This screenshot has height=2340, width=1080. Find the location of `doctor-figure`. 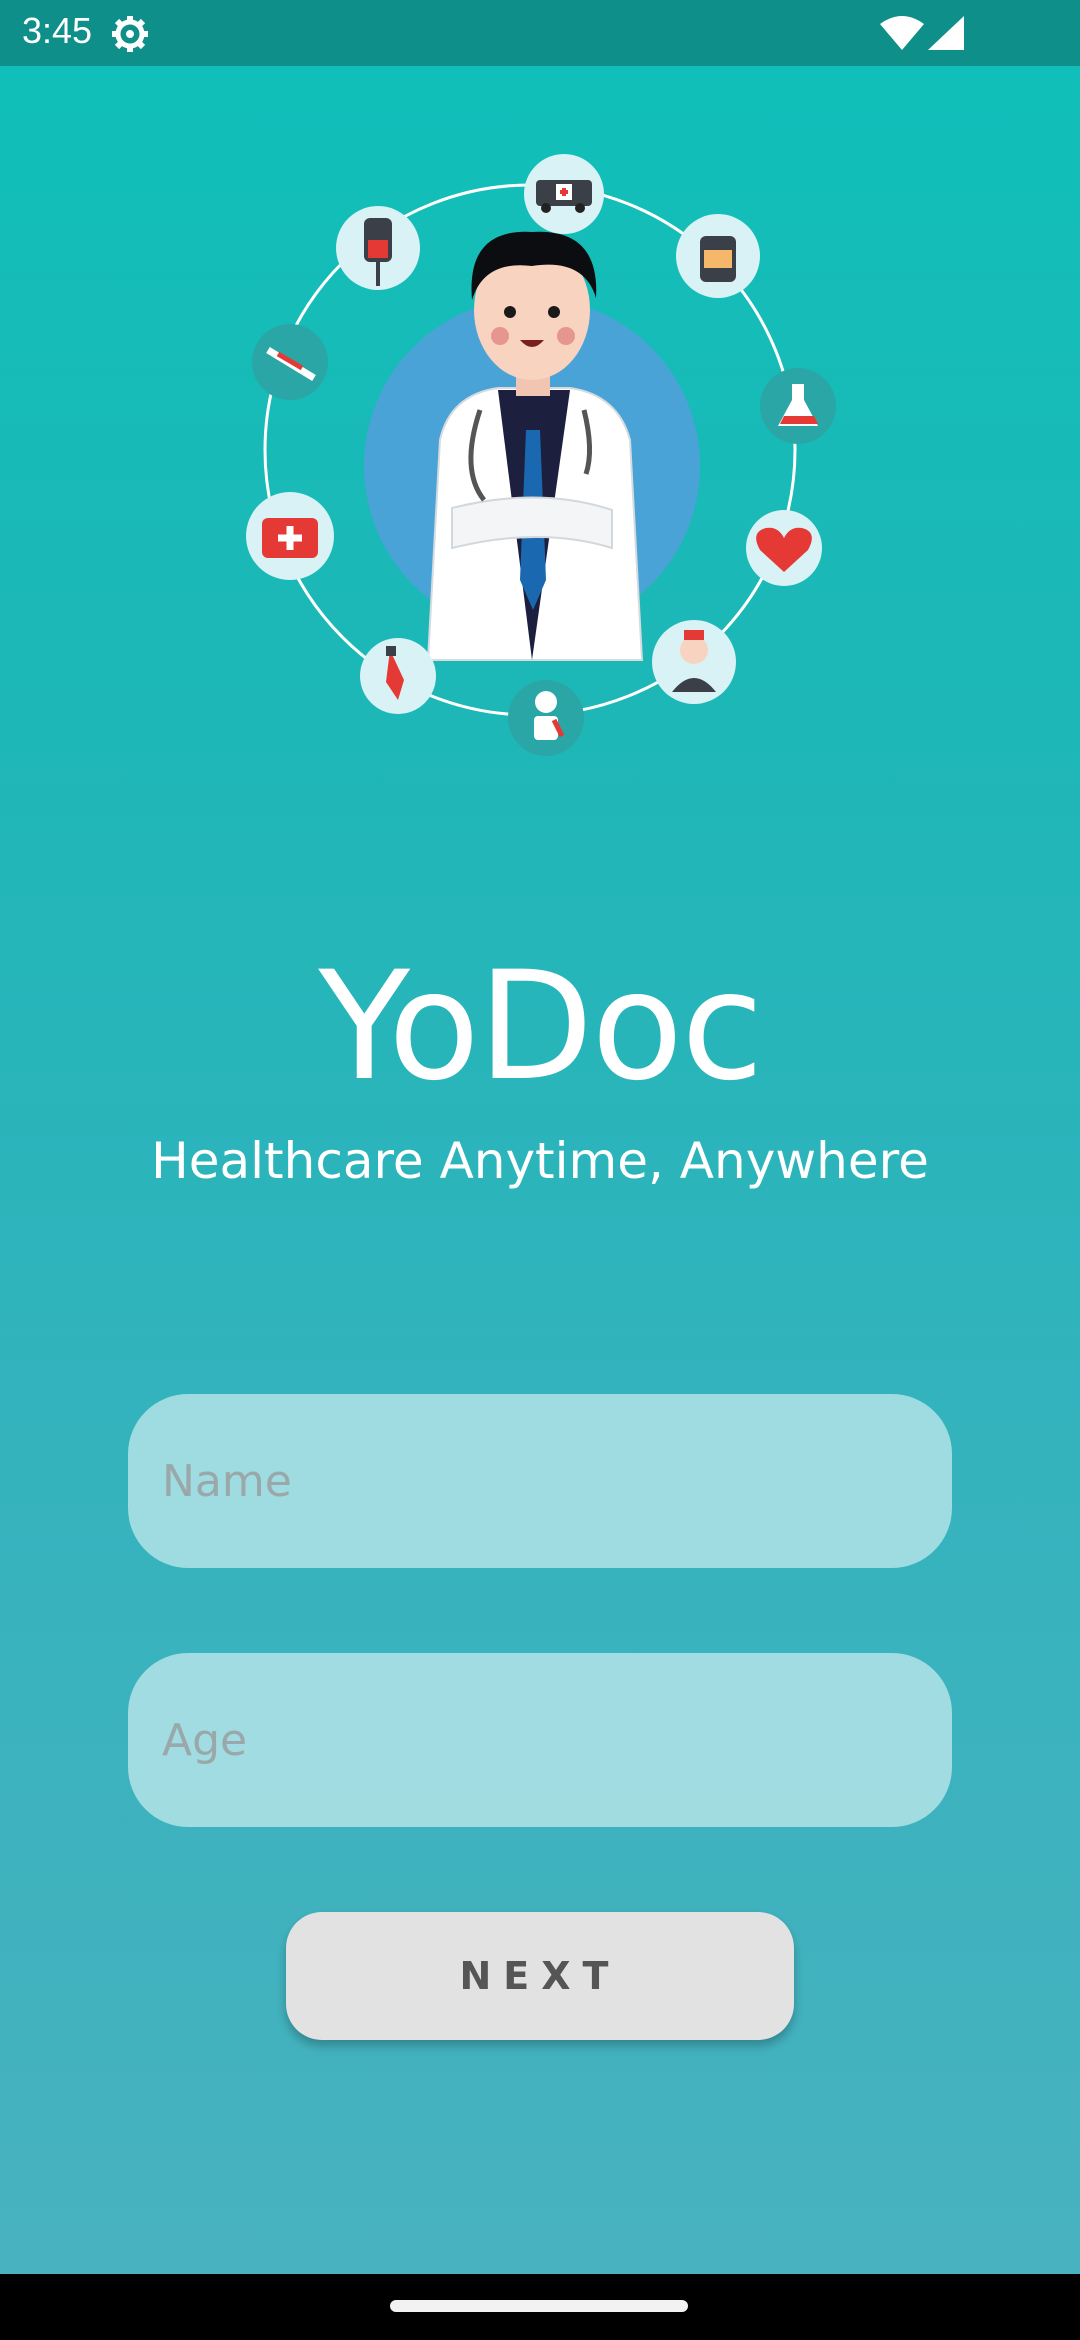

doctor-figure is located at coordinates (535, 446).